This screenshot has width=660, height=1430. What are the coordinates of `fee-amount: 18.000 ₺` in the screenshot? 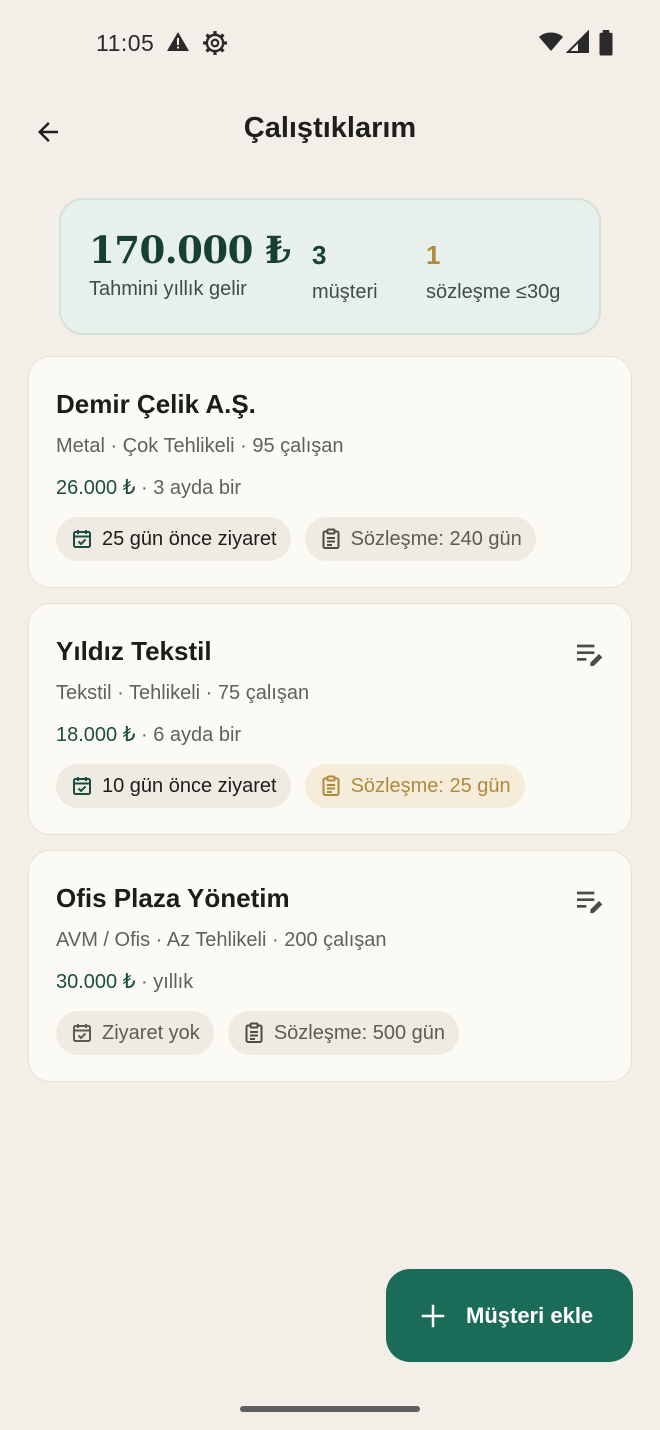 It's located at (96, 735).